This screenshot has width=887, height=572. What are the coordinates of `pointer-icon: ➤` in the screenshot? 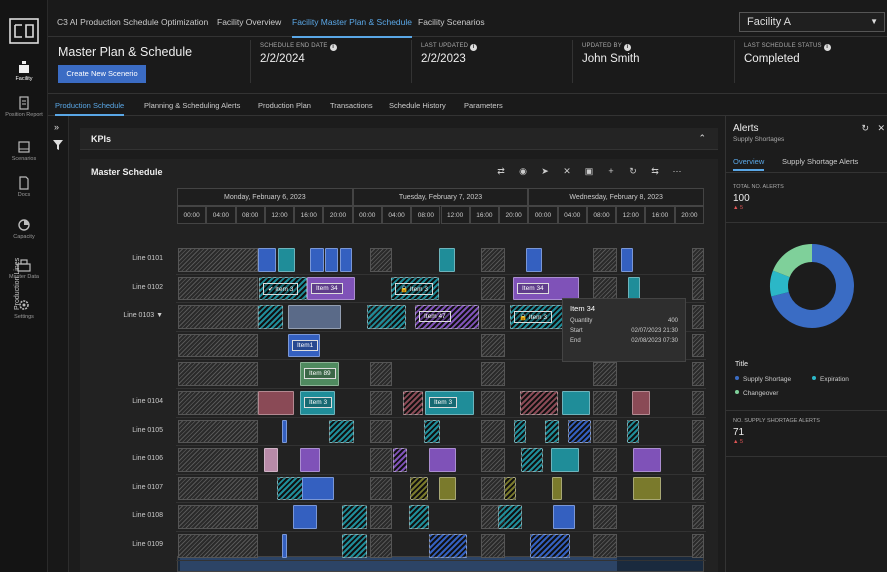 It's located at (545, 171).